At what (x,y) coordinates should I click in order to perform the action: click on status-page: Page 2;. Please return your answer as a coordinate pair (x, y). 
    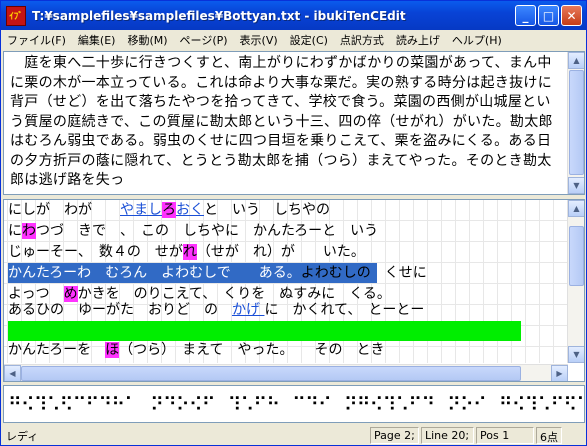
    Looking at the image, I should click on (394, 435).